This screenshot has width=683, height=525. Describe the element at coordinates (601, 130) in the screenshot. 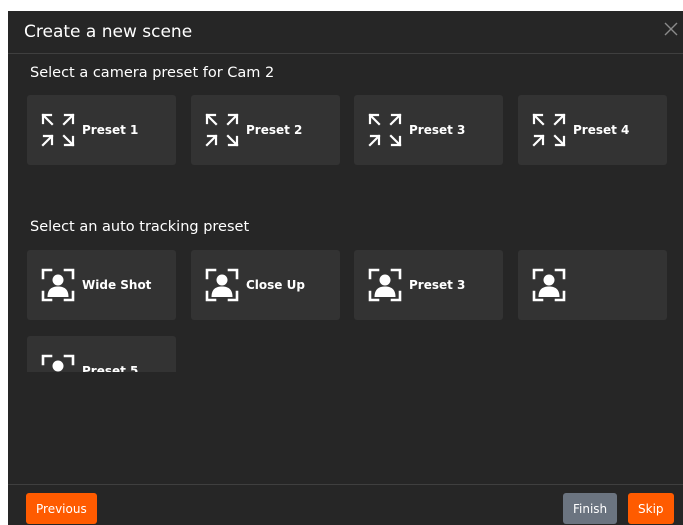

I see `preset-label: Preset 4` at that location.